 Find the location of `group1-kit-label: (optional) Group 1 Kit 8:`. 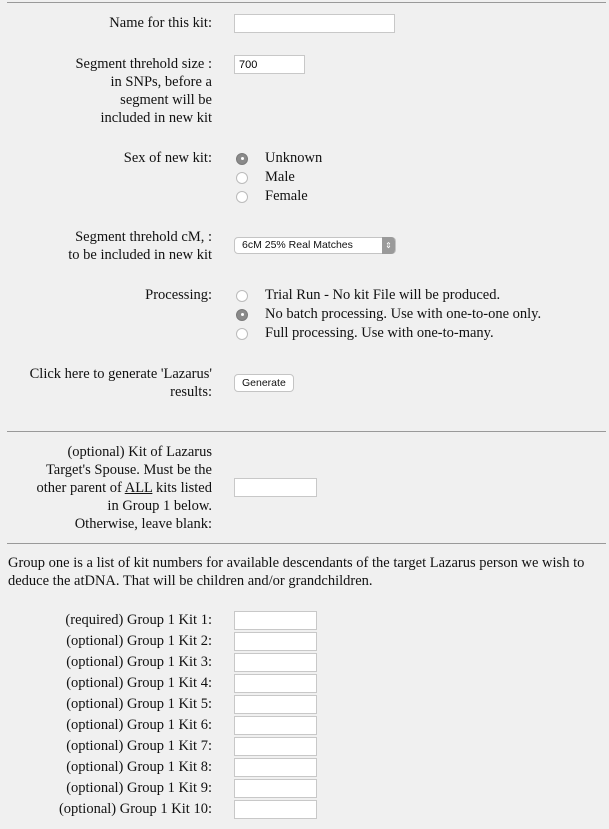

group1-kit-label: (optional) Group 1 Kit 8: is located at coordinates (139, 767).